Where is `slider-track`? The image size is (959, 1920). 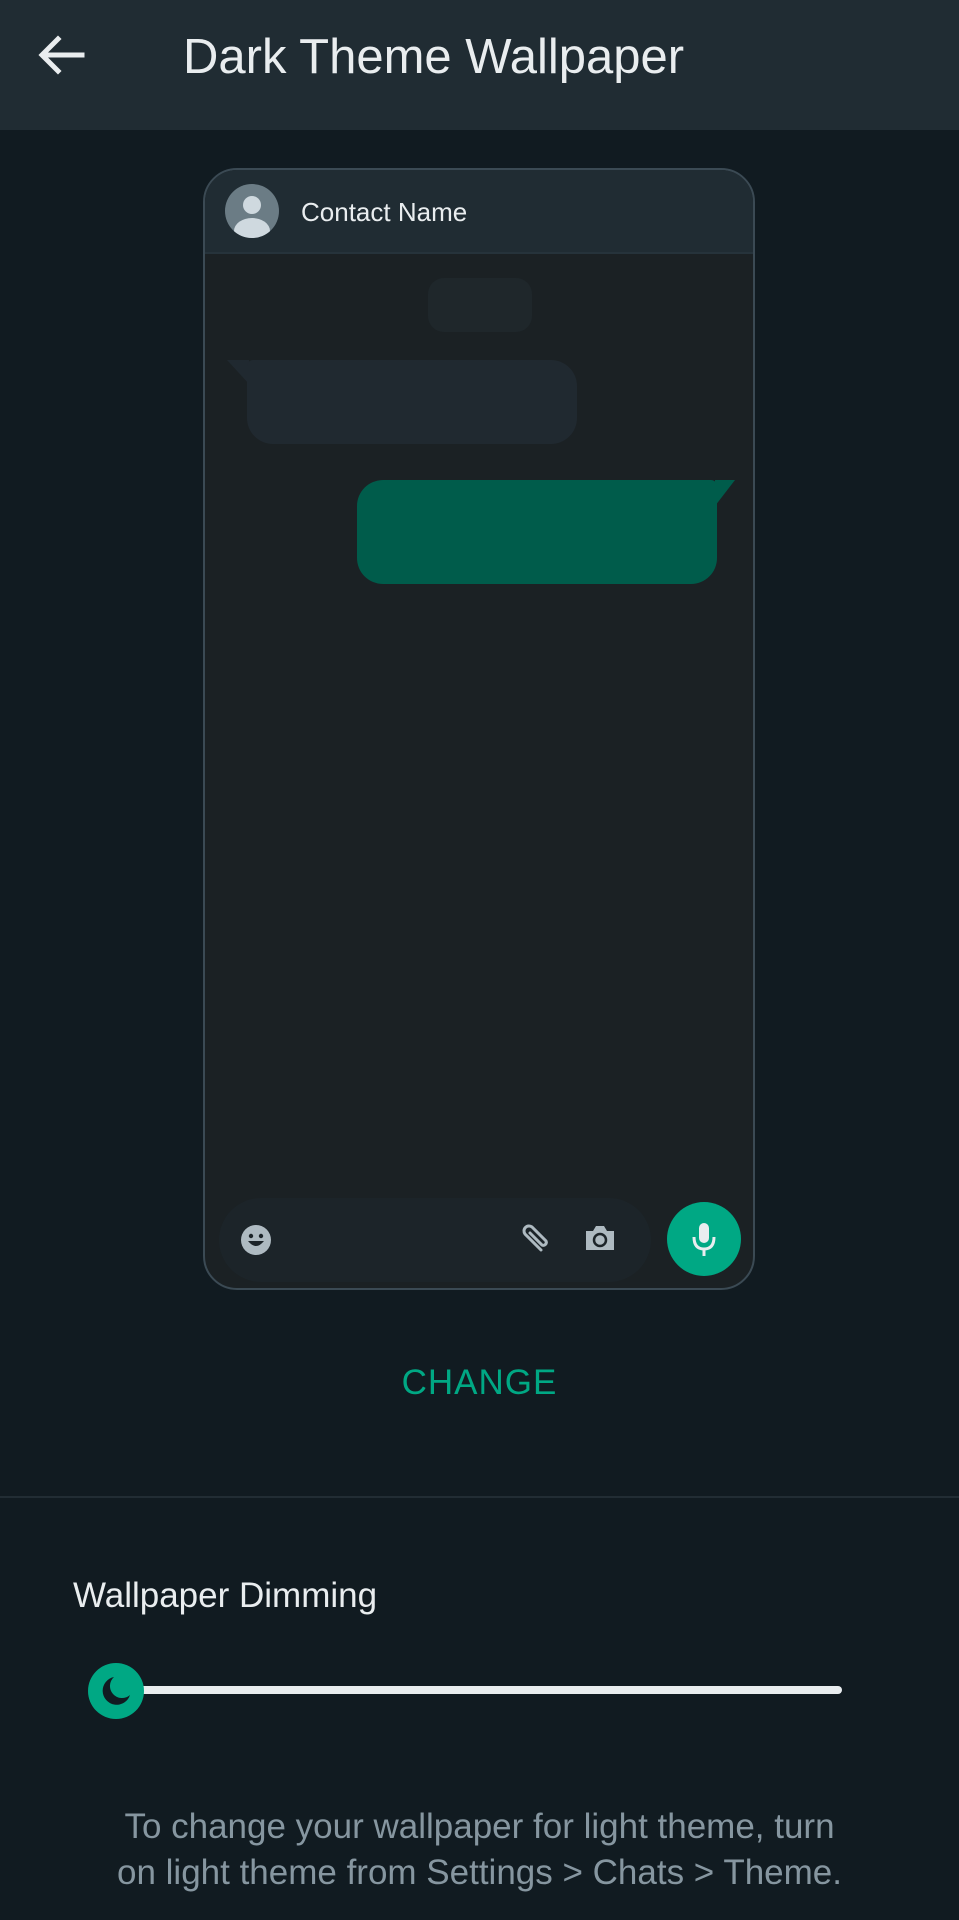
slider-track is located at coordinates (479, 1690).